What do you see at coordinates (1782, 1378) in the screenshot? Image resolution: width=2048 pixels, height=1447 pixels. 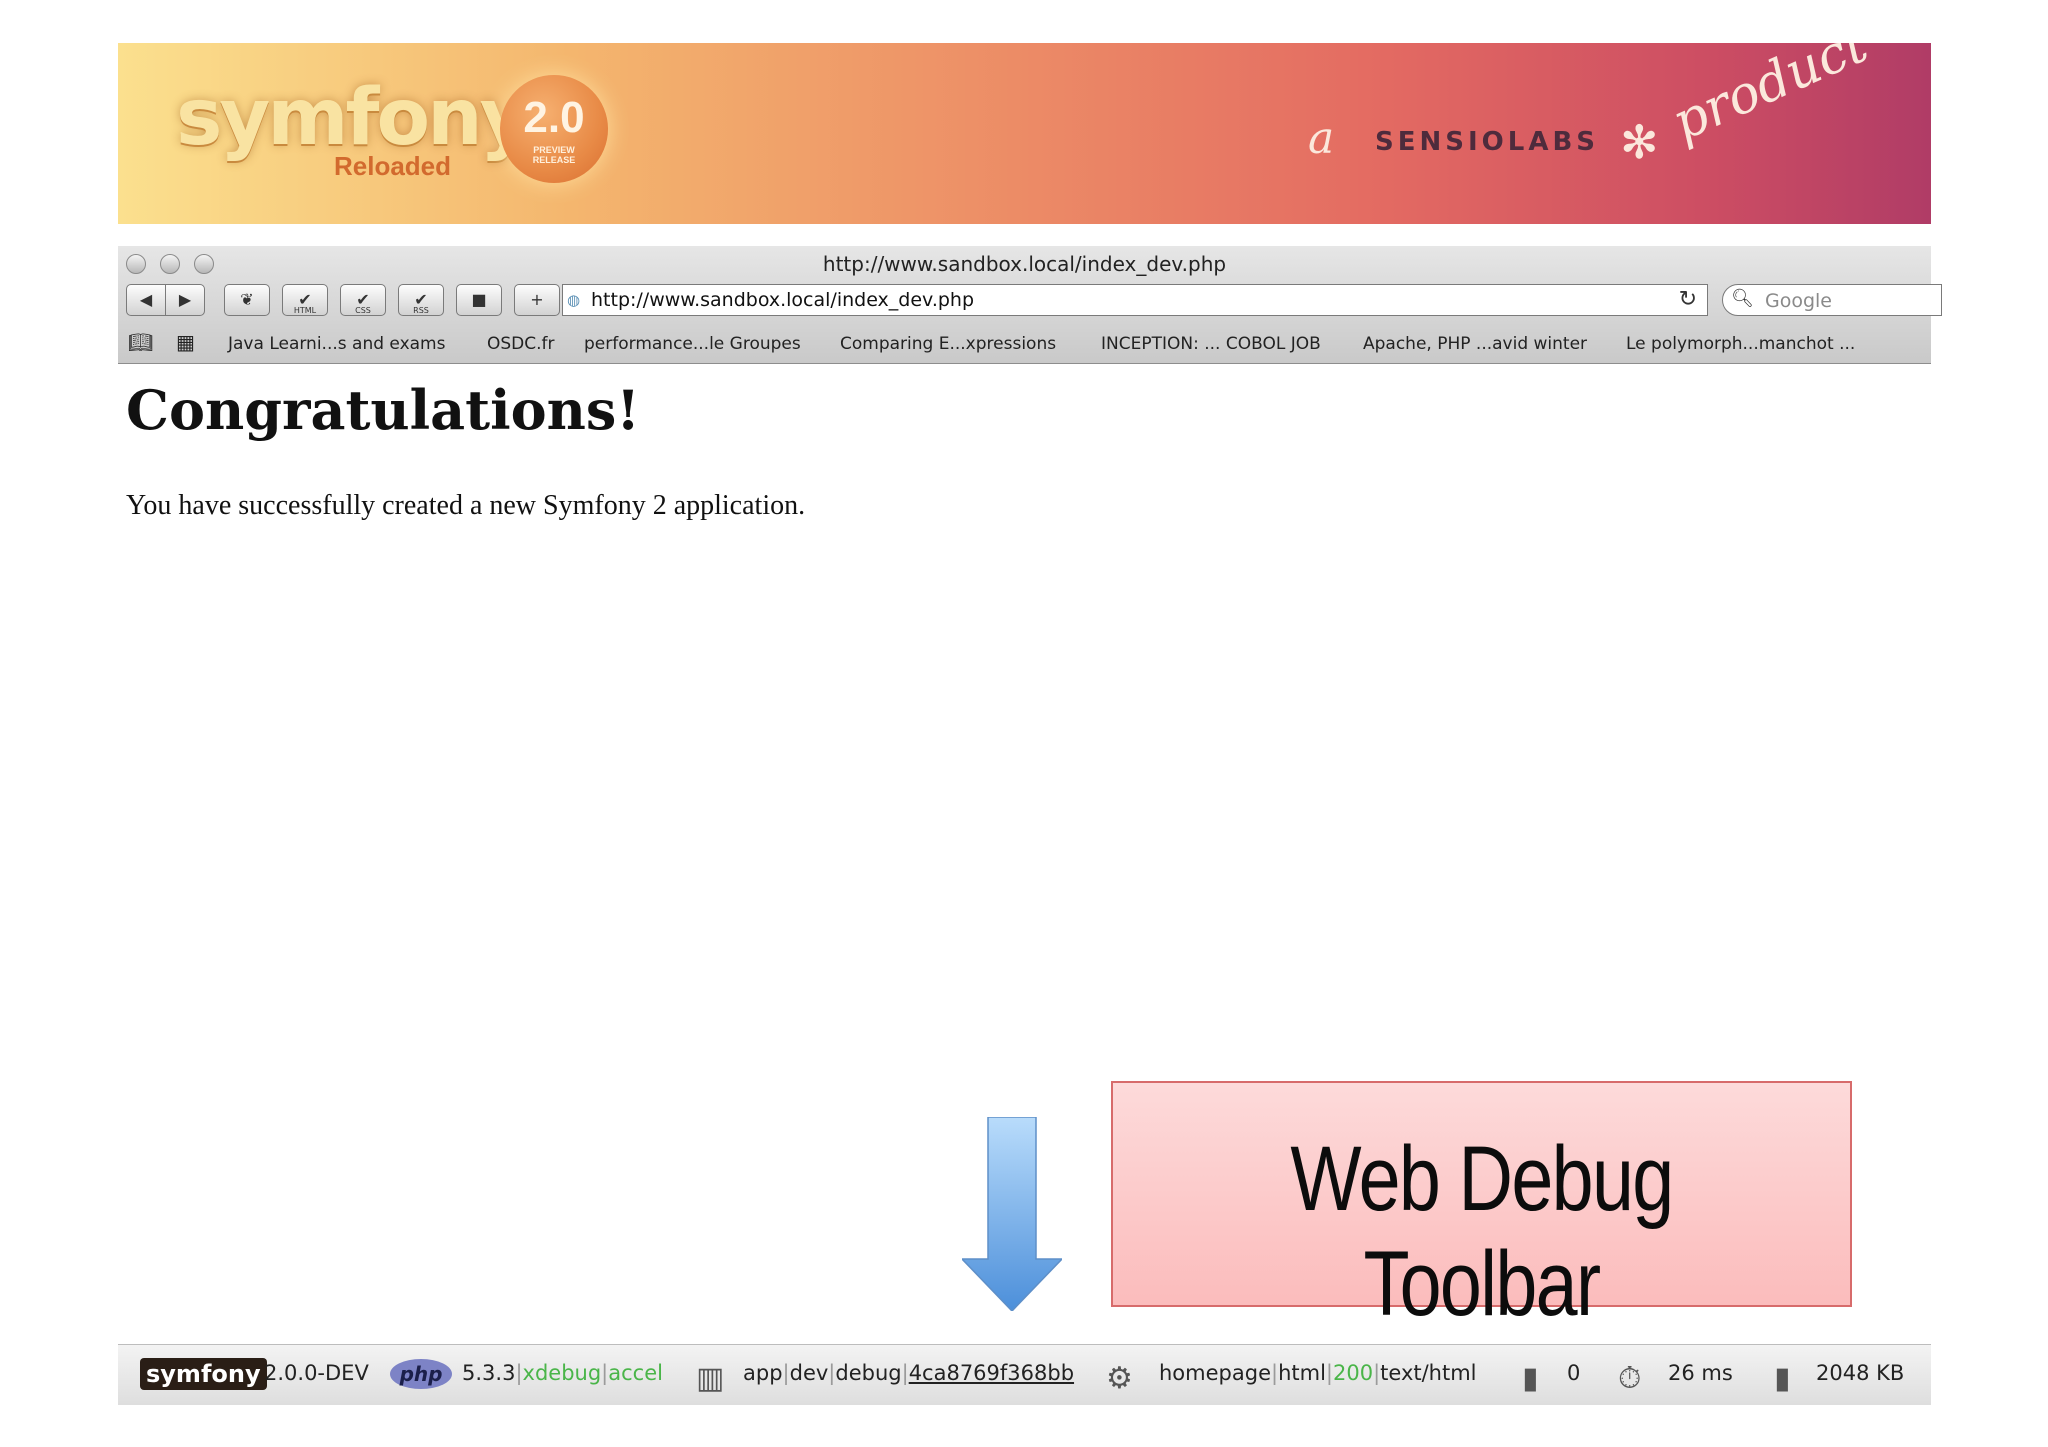 I see `memory-icon: ▮` at bounding box center [1782, 1378].